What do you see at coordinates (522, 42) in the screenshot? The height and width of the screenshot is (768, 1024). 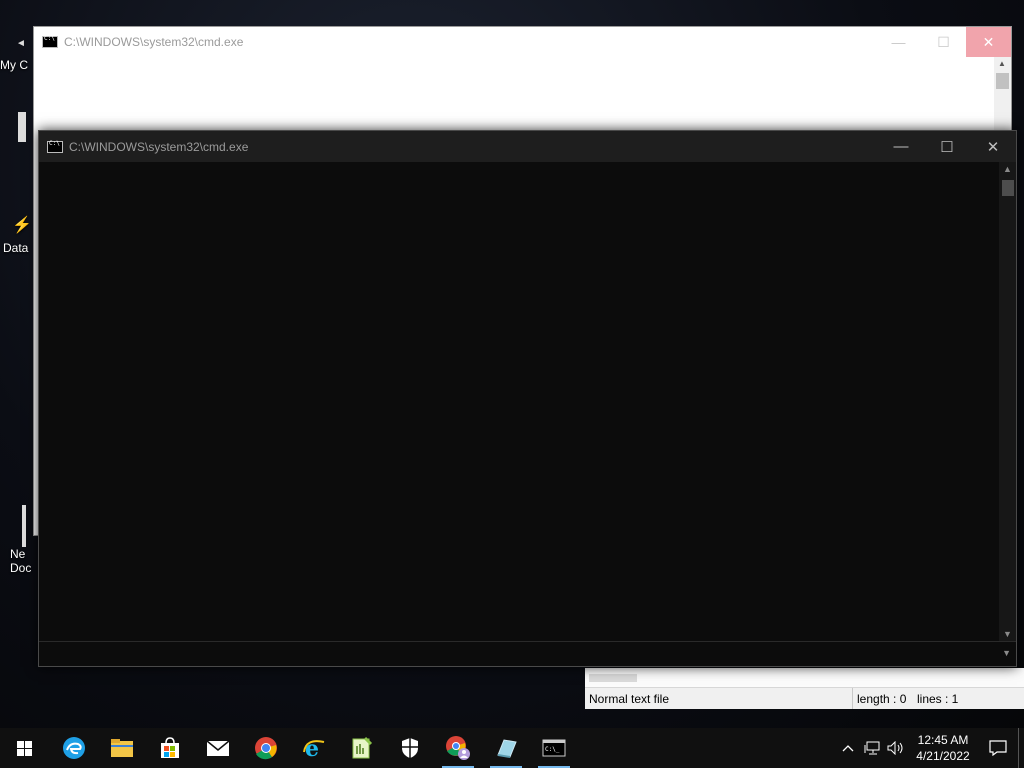 I see `window-titlebar: C:\WINDOWS\system32\cmd.exe` at bounding box center [522, 42].